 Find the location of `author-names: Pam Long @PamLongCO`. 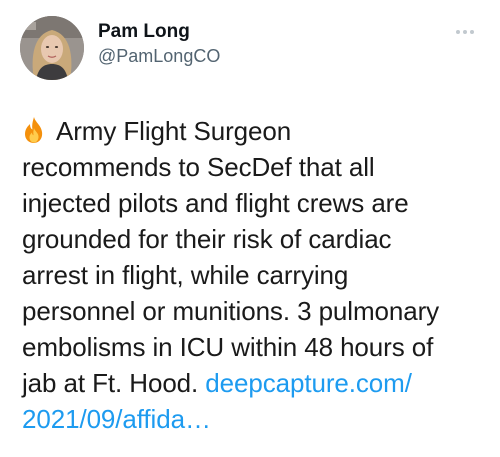

author-names: Pam Long @PamLongCO is located at coordinates (159, 44).